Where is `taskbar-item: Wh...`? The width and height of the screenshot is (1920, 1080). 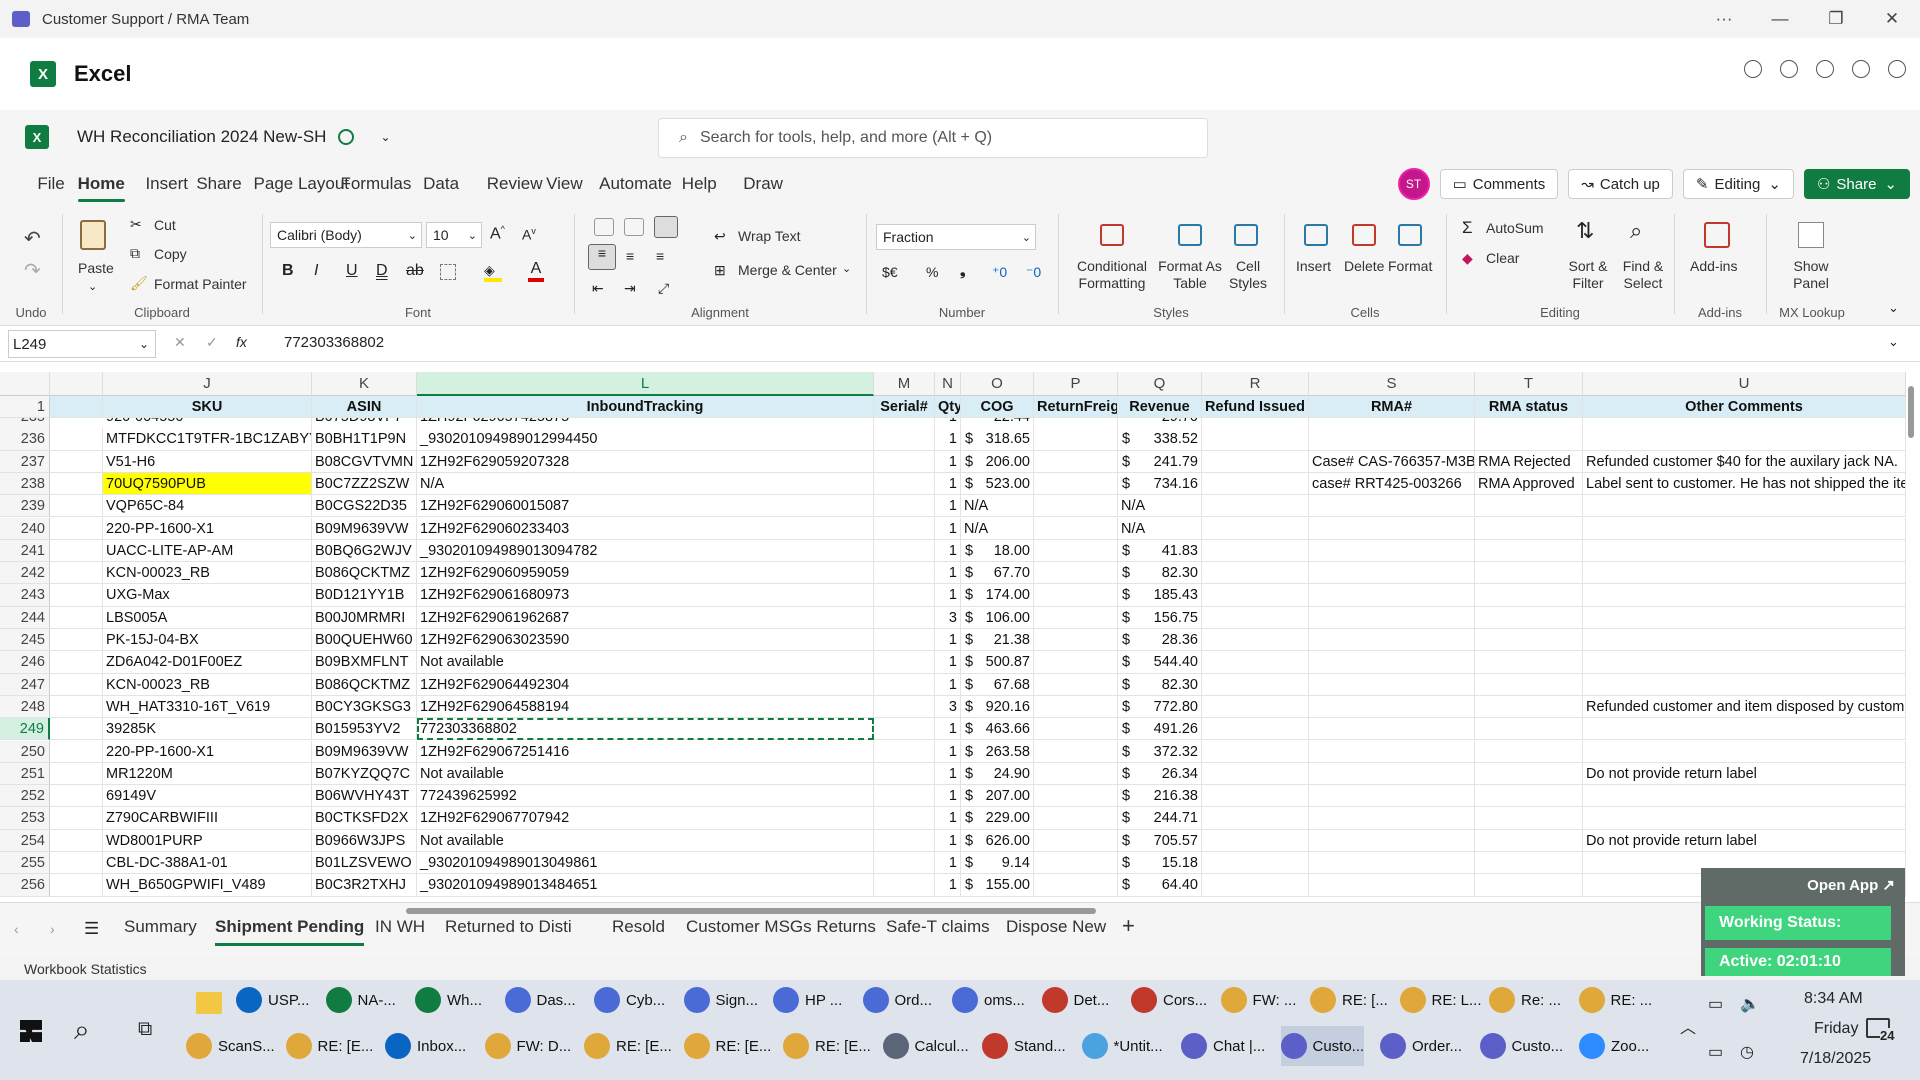
taskbar-item: Wh... is located at coordinates (448, 1000).